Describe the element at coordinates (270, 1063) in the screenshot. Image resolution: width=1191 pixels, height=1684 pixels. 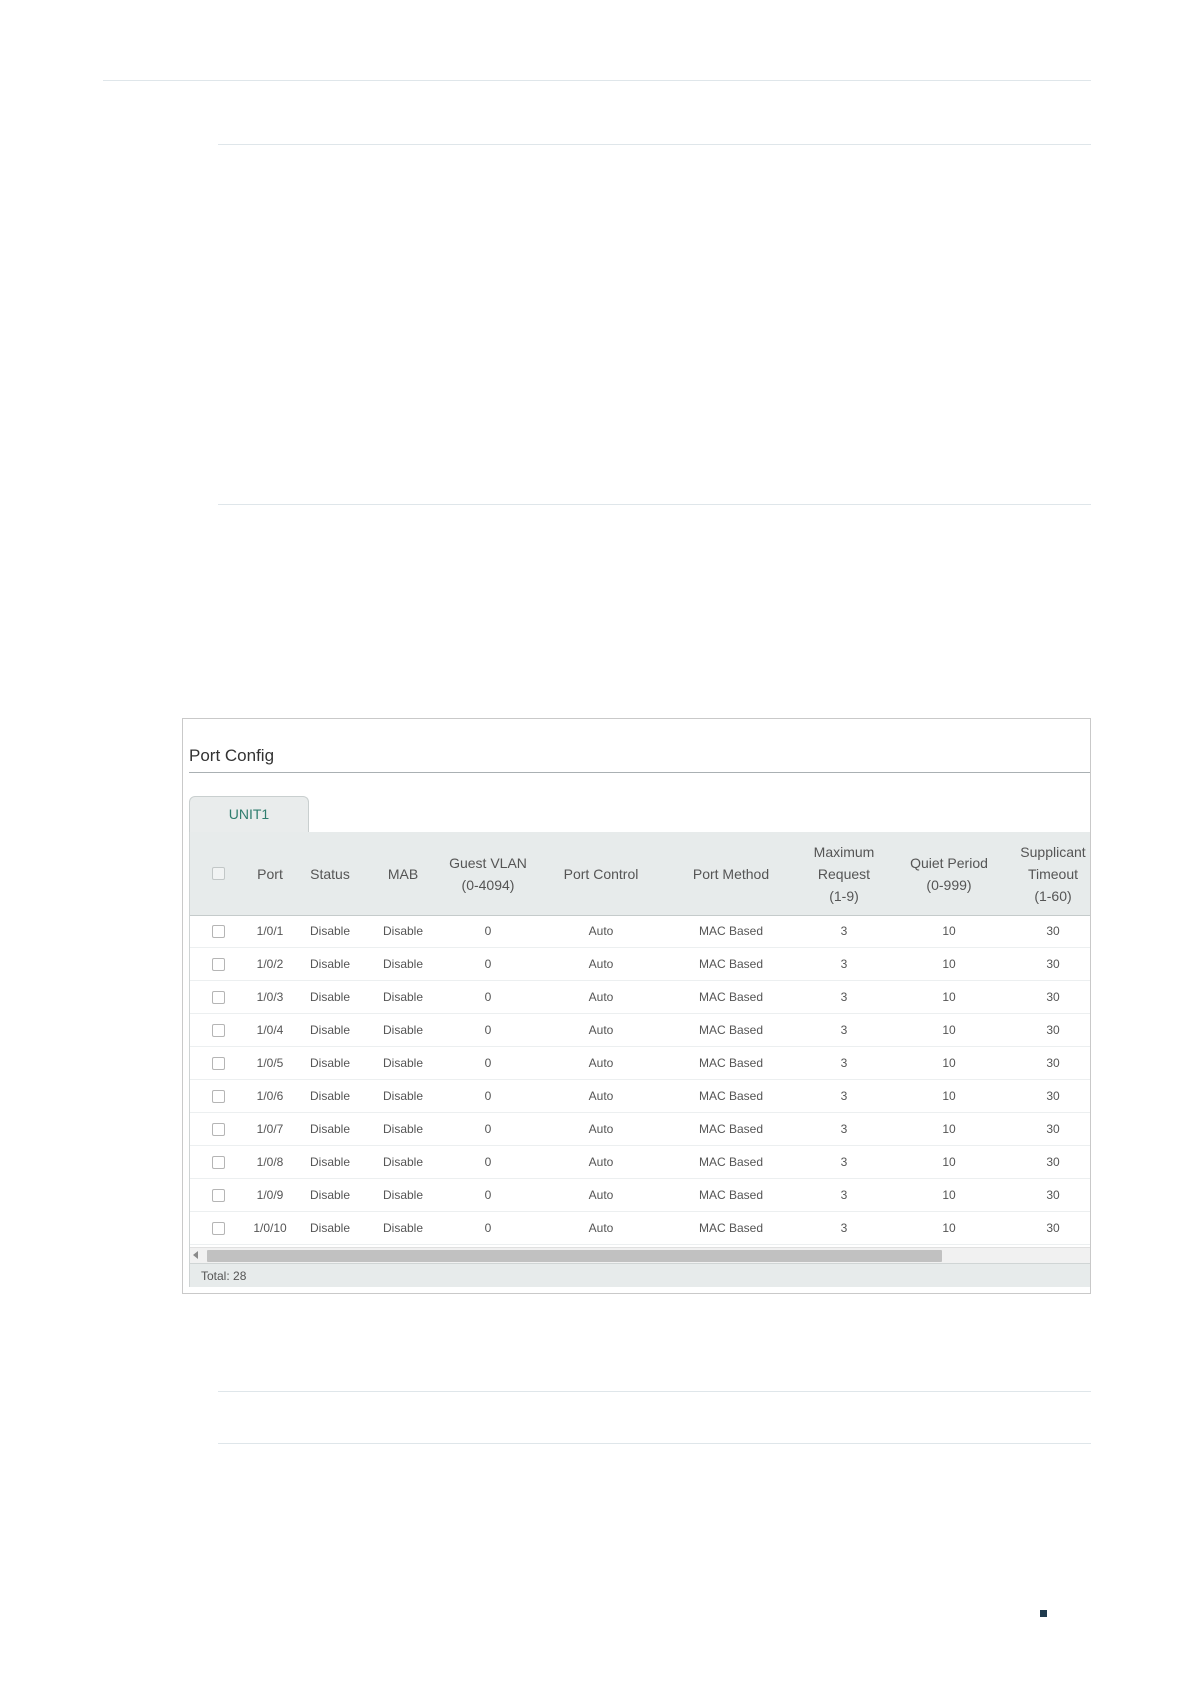
I see `port-cell: 1/0/5` at that location.